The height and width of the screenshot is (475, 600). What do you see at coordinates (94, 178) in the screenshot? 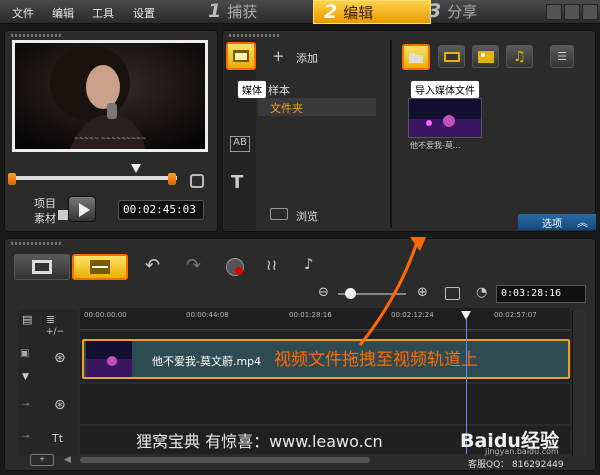
I see `trim-bar` at bounding box center [94, 178].